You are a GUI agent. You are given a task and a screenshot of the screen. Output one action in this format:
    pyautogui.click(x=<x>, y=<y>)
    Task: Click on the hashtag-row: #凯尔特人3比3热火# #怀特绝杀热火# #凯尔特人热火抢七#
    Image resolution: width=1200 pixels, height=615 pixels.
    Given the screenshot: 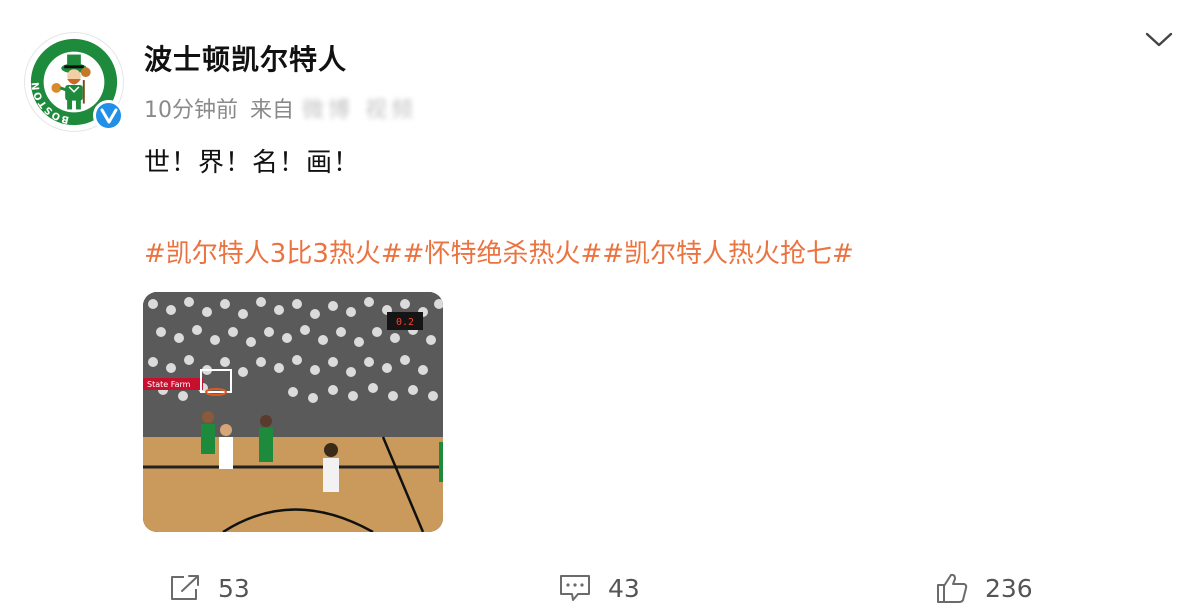 What is the action you would take?
    pyautogui.click(x=499, y=251)
    